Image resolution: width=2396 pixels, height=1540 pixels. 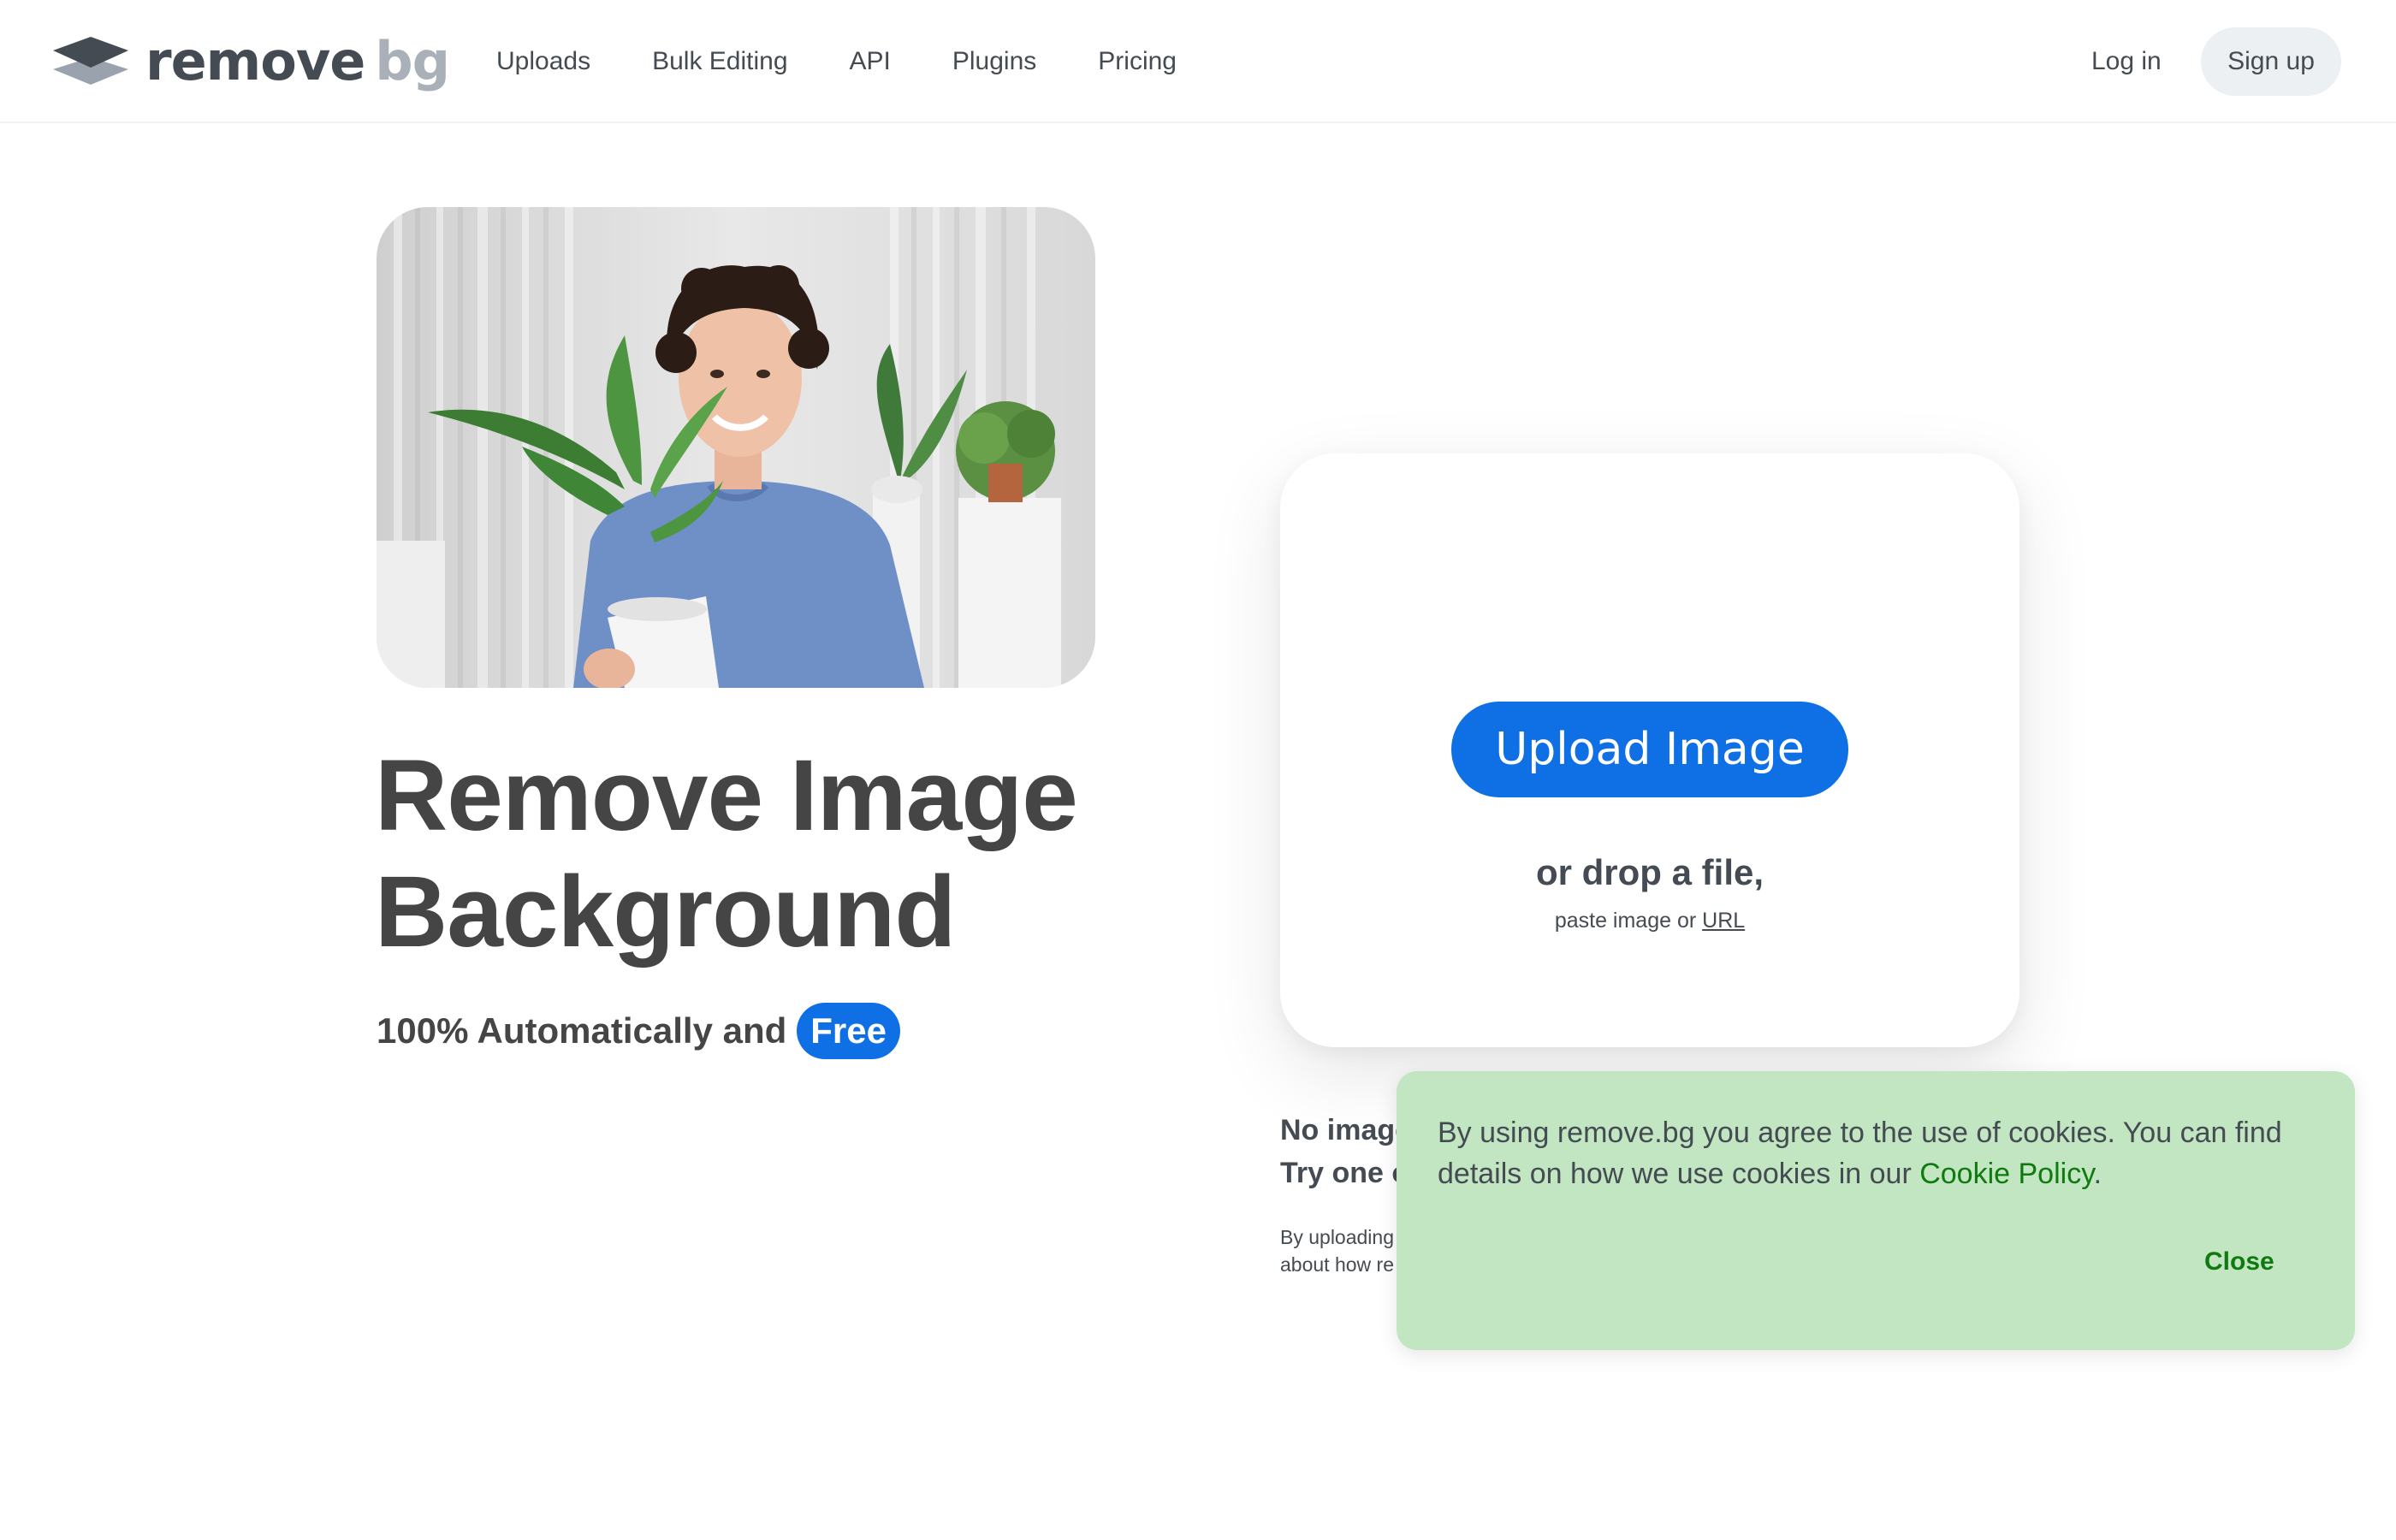 What do you see at coordinates (736, 447) in the screenshot?
I see `hero-photo` at bounding box center [736, 447].